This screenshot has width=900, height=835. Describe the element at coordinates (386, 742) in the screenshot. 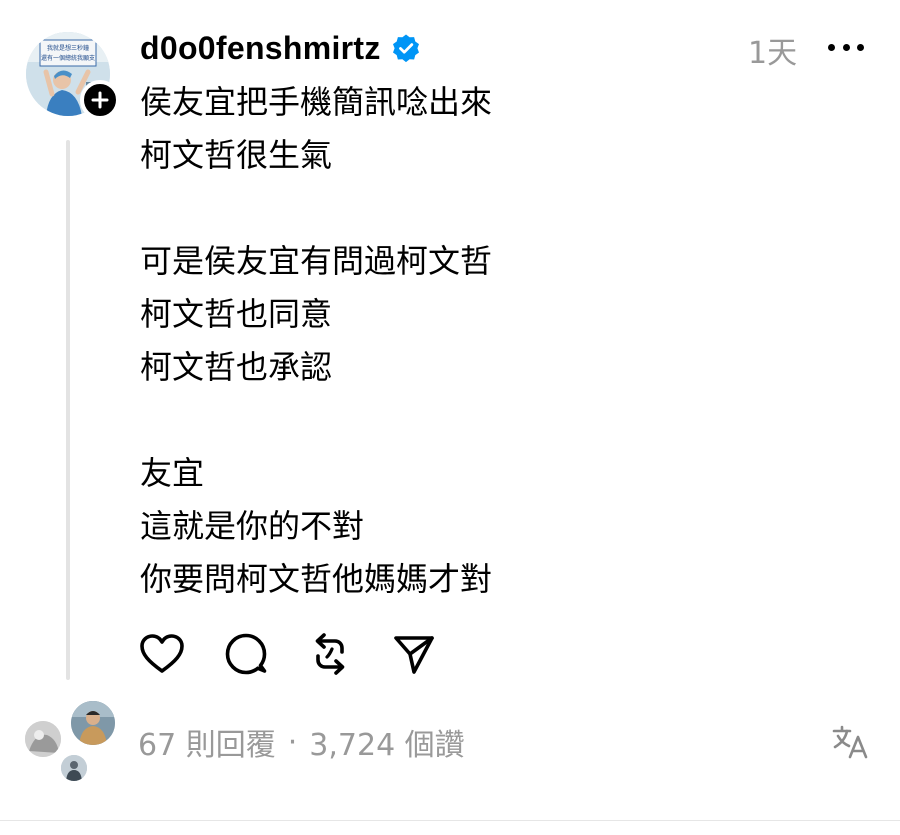

I see `like-count: 3,724 個讚` at that location.